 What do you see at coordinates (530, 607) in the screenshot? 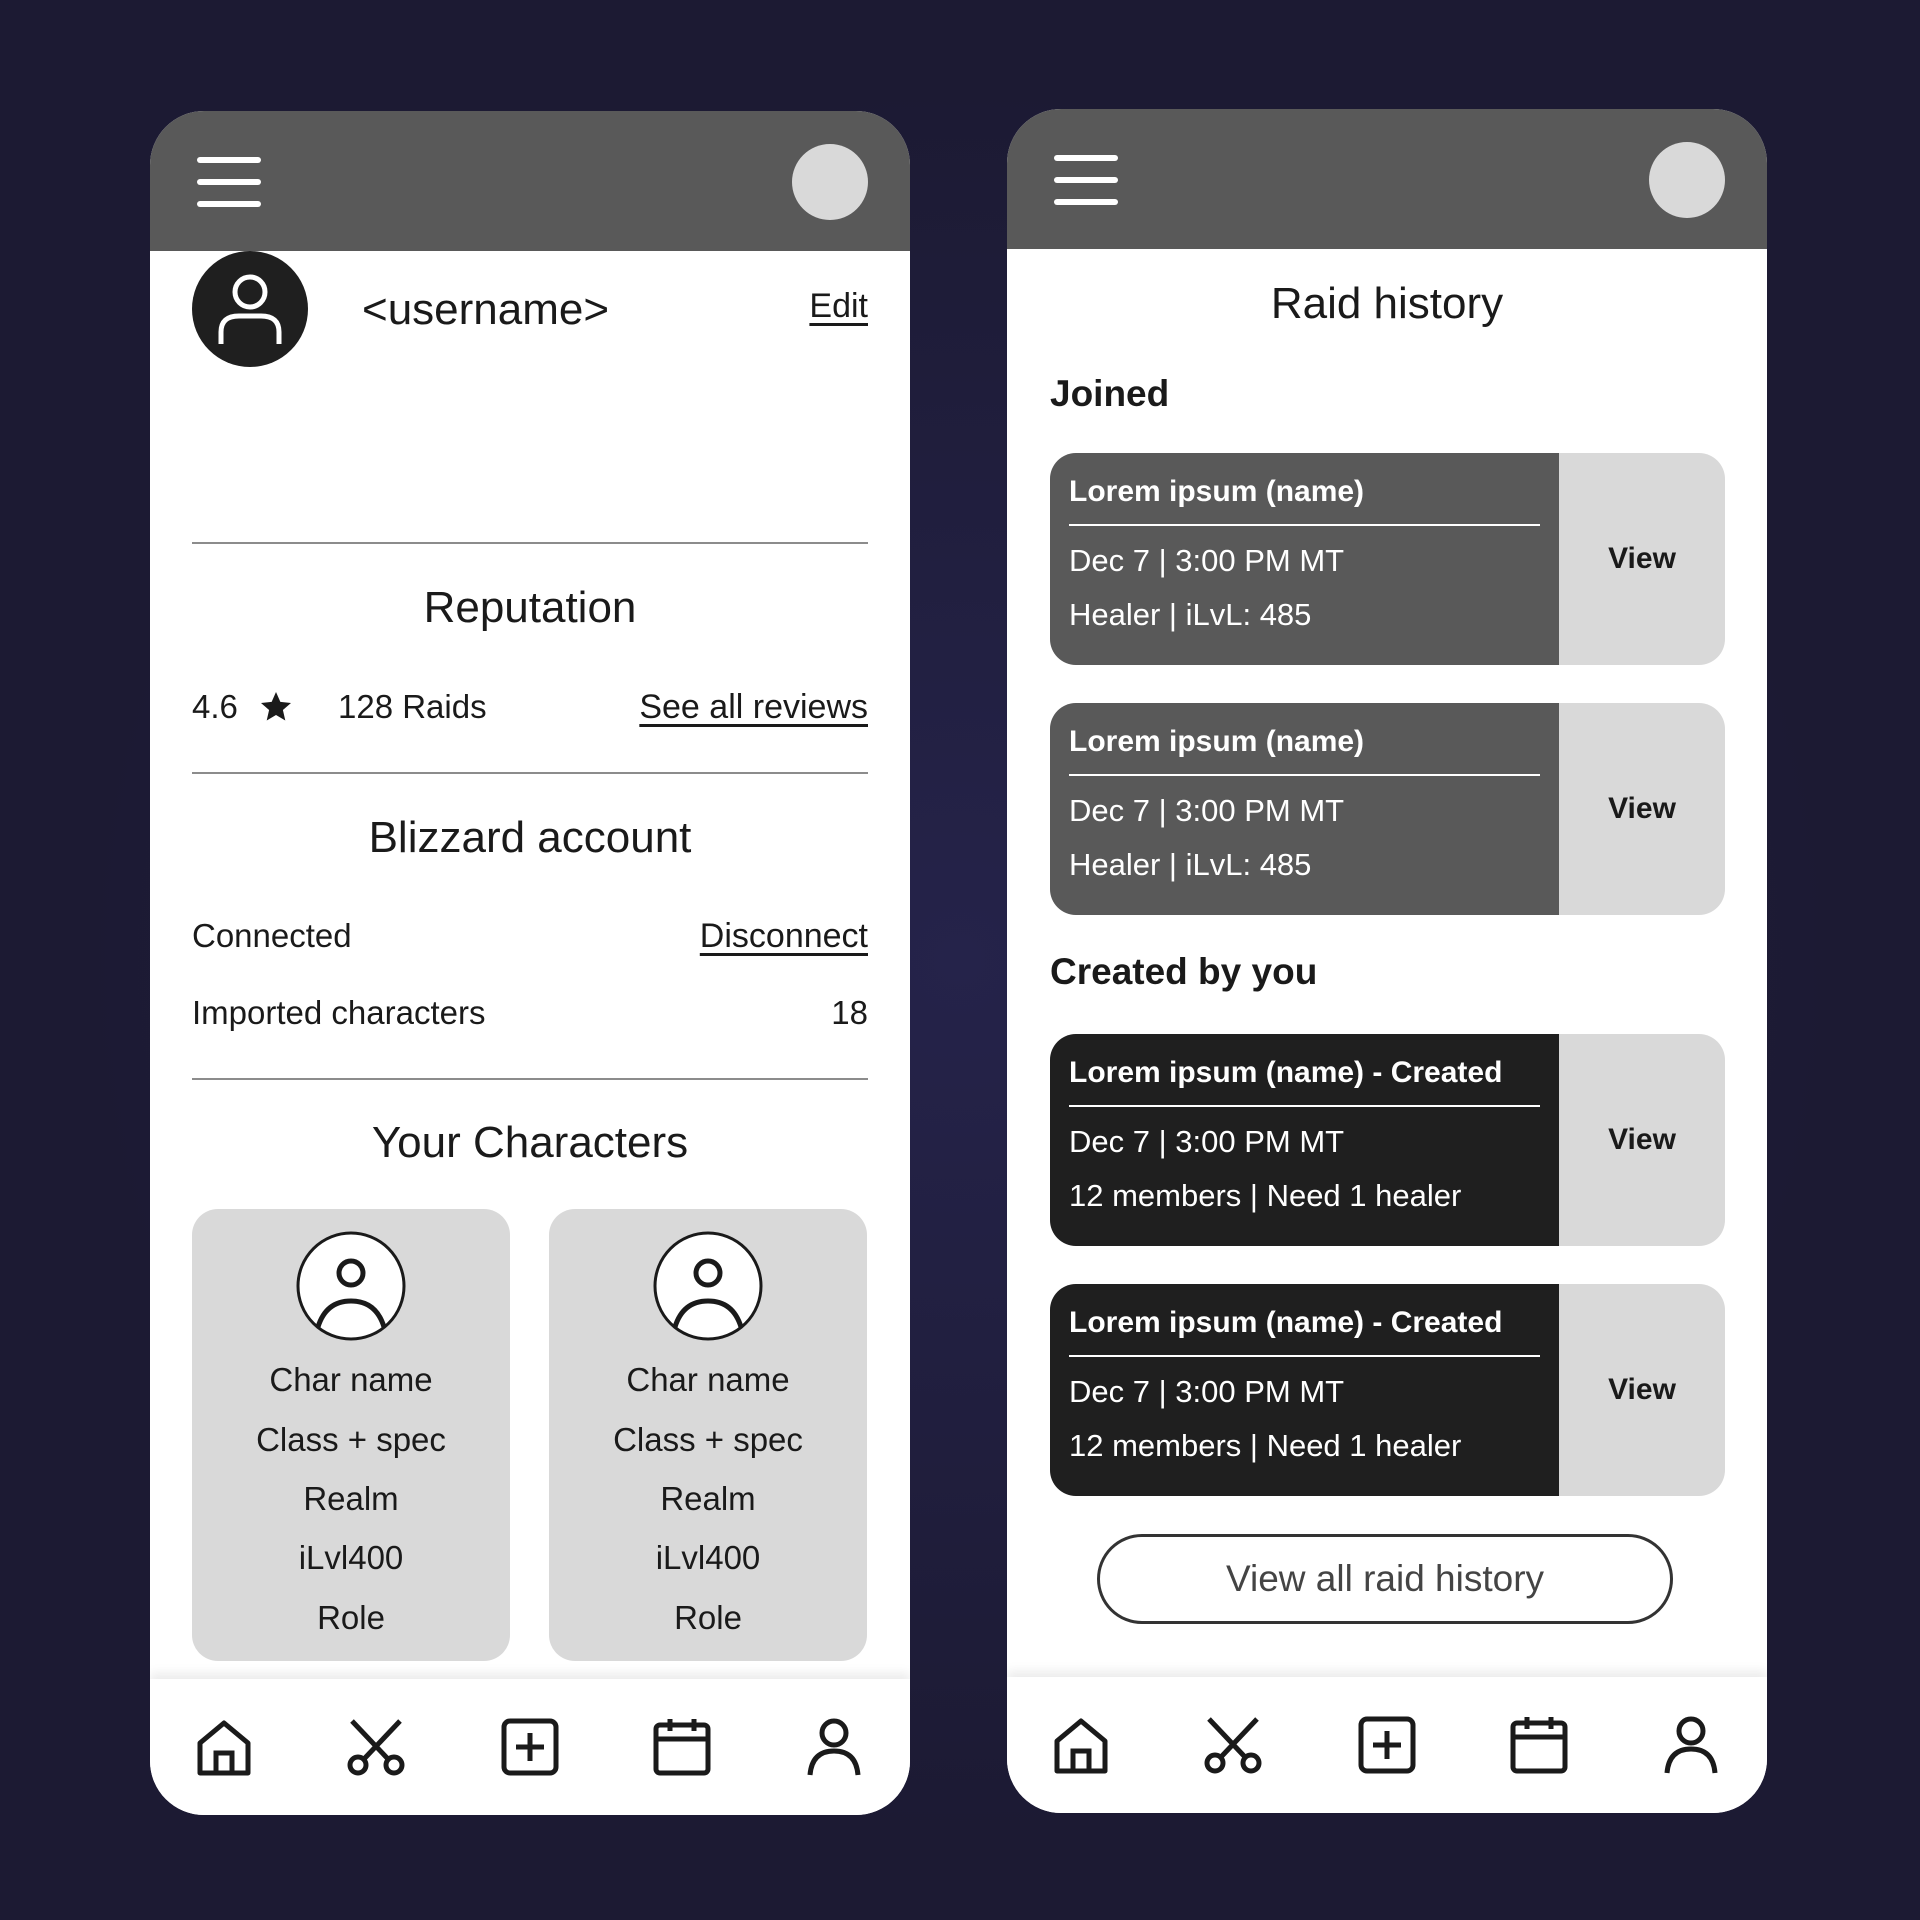
I see `reputation-title: Reputation` at bounding box center [530, 607].